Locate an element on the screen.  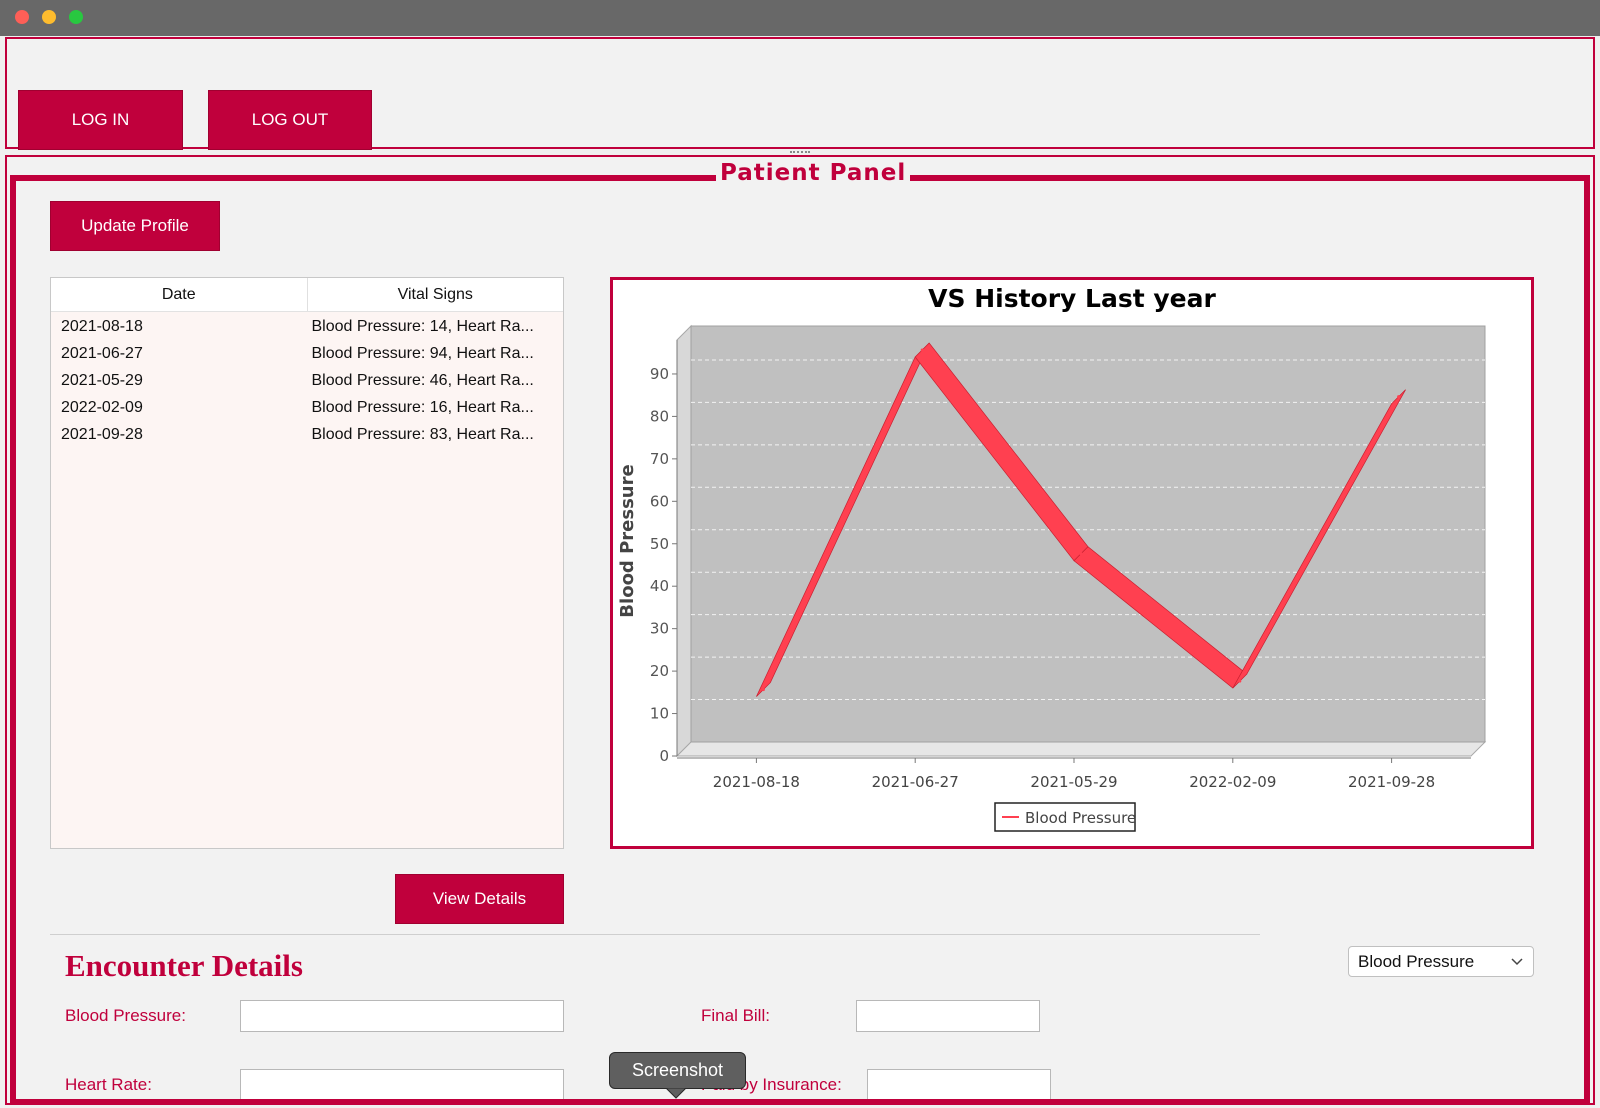
y-tick-label: 50 is located at coordinates (659, 544).